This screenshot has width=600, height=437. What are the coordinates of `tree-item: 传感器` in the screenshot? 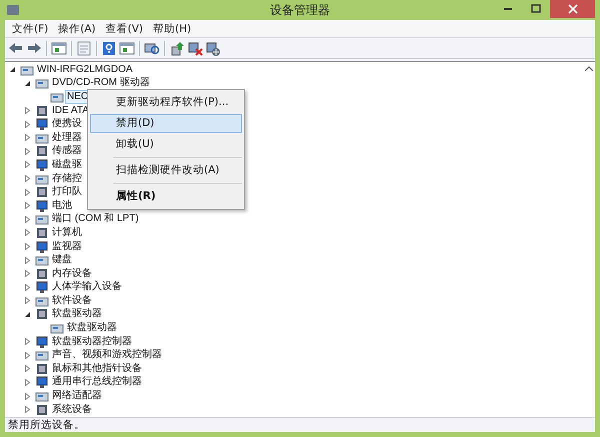 It's located at (67, 151).